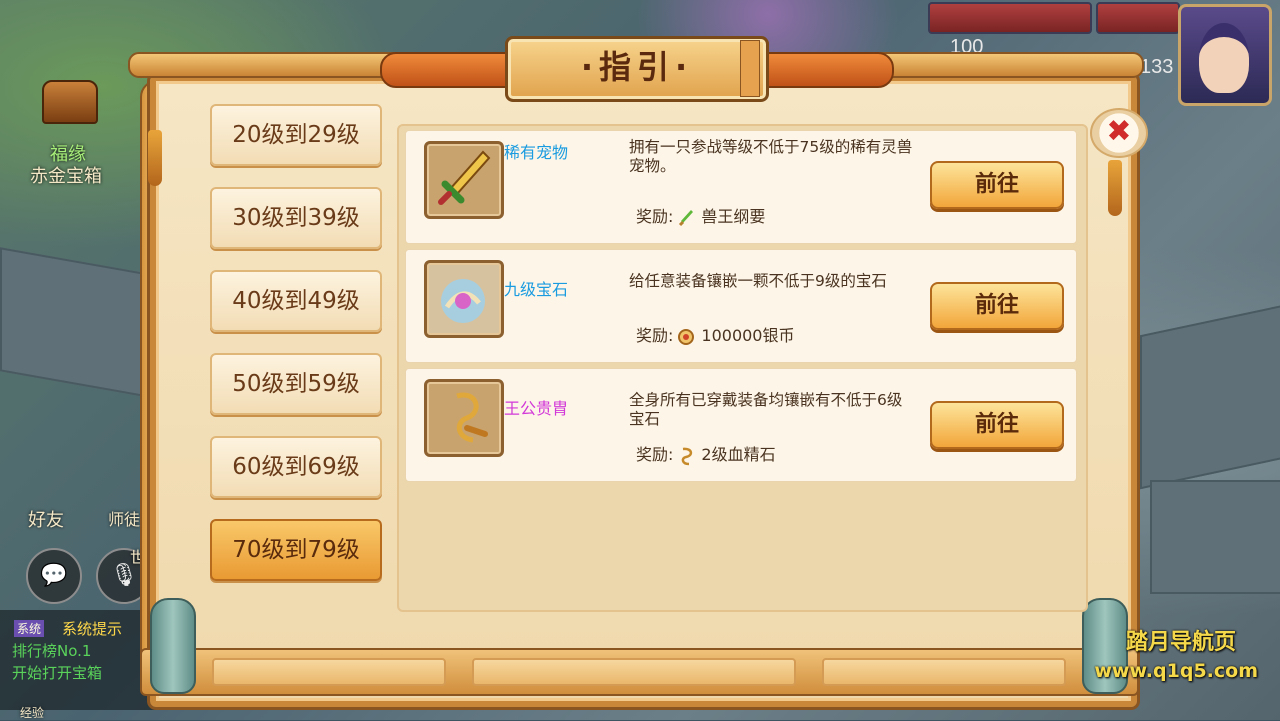 This screenshot has width=1280, height=721. Describe the element at coordinates (741, 306) in the screenshot. I see `guide-row-gem: 九级宝石 给任意装备镶嵌一颗不低于9级的宝石 奖励: 100000银币 前往` at that location.